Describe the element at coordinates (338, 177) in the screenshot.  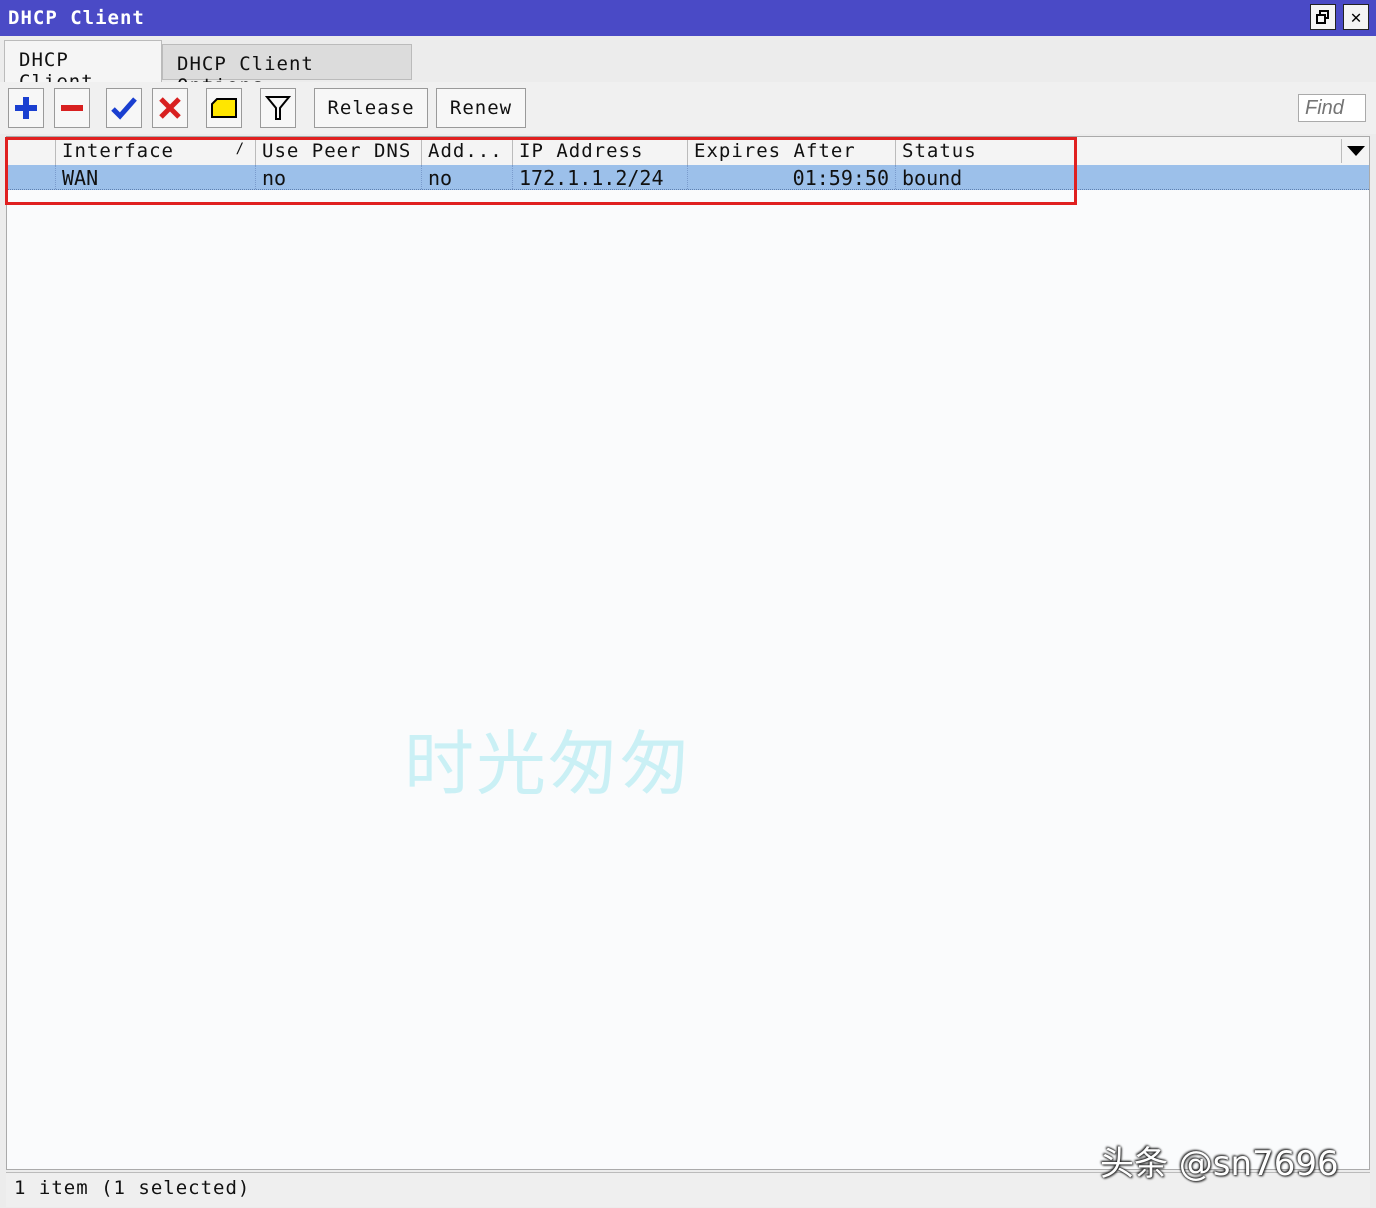
I see `use-peer-dns-cell: no` at that location.